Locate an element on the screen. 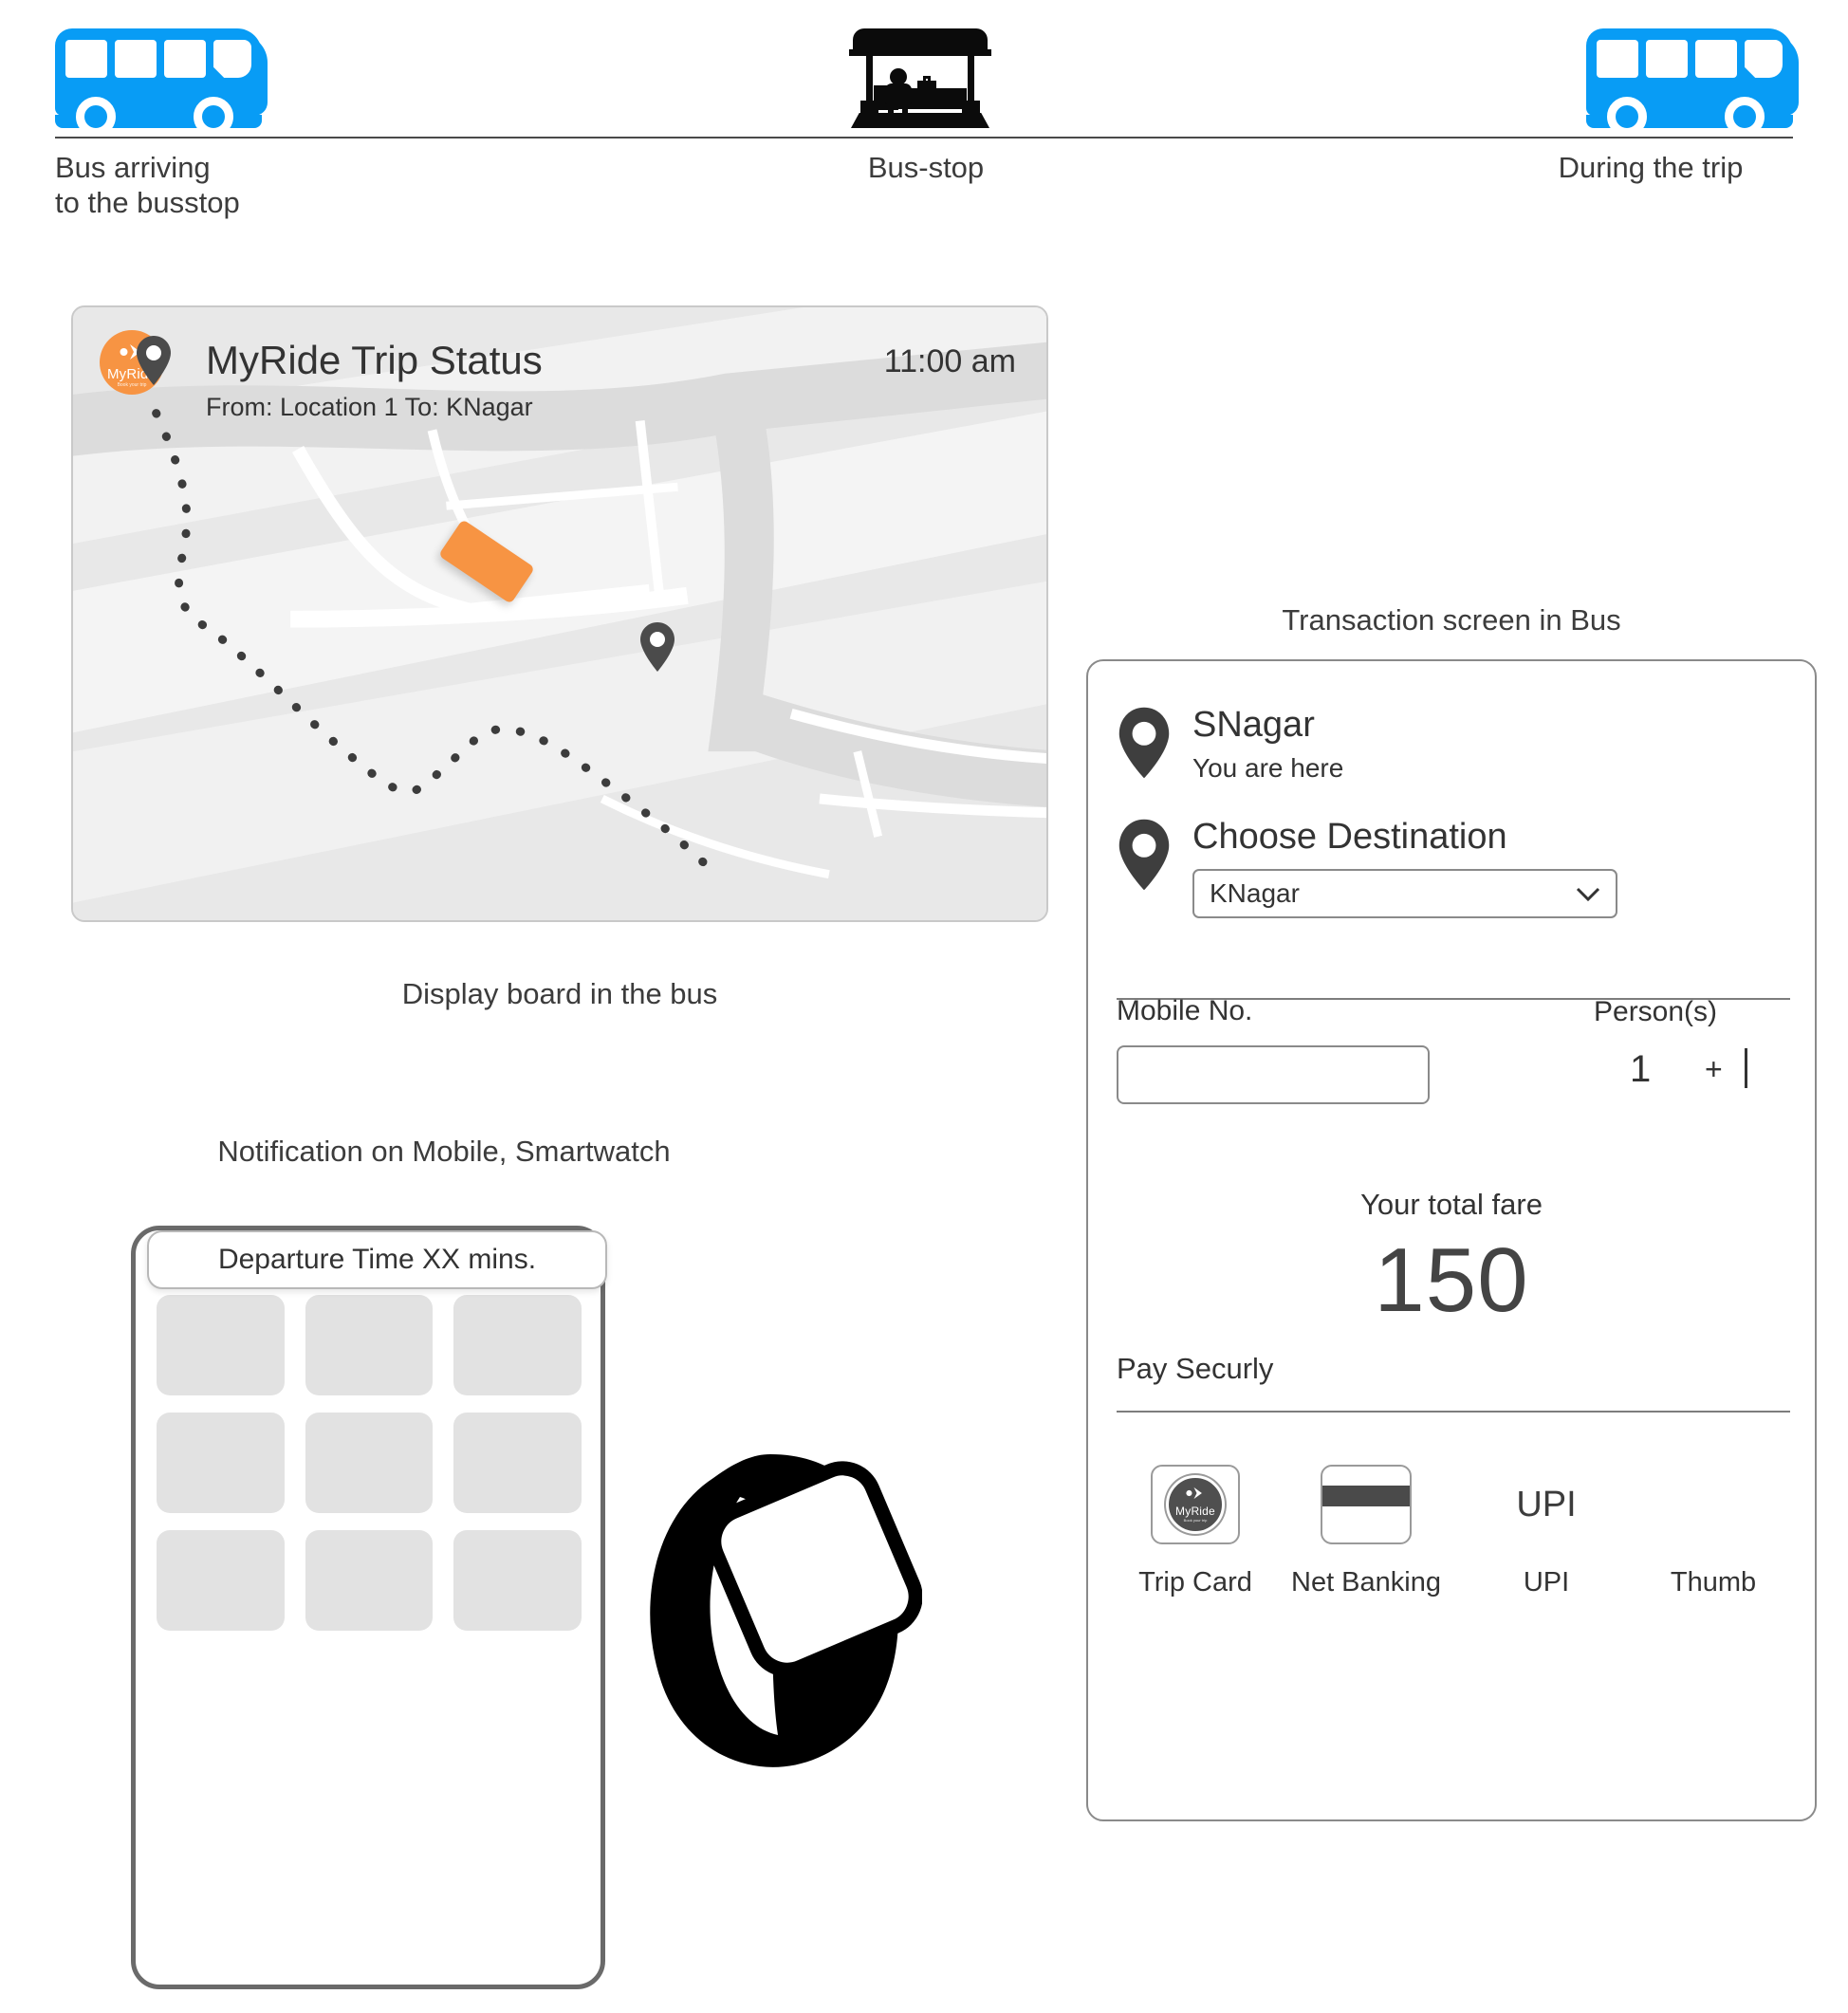  persons-input-cursor is located at coordinates (1746, 1068).